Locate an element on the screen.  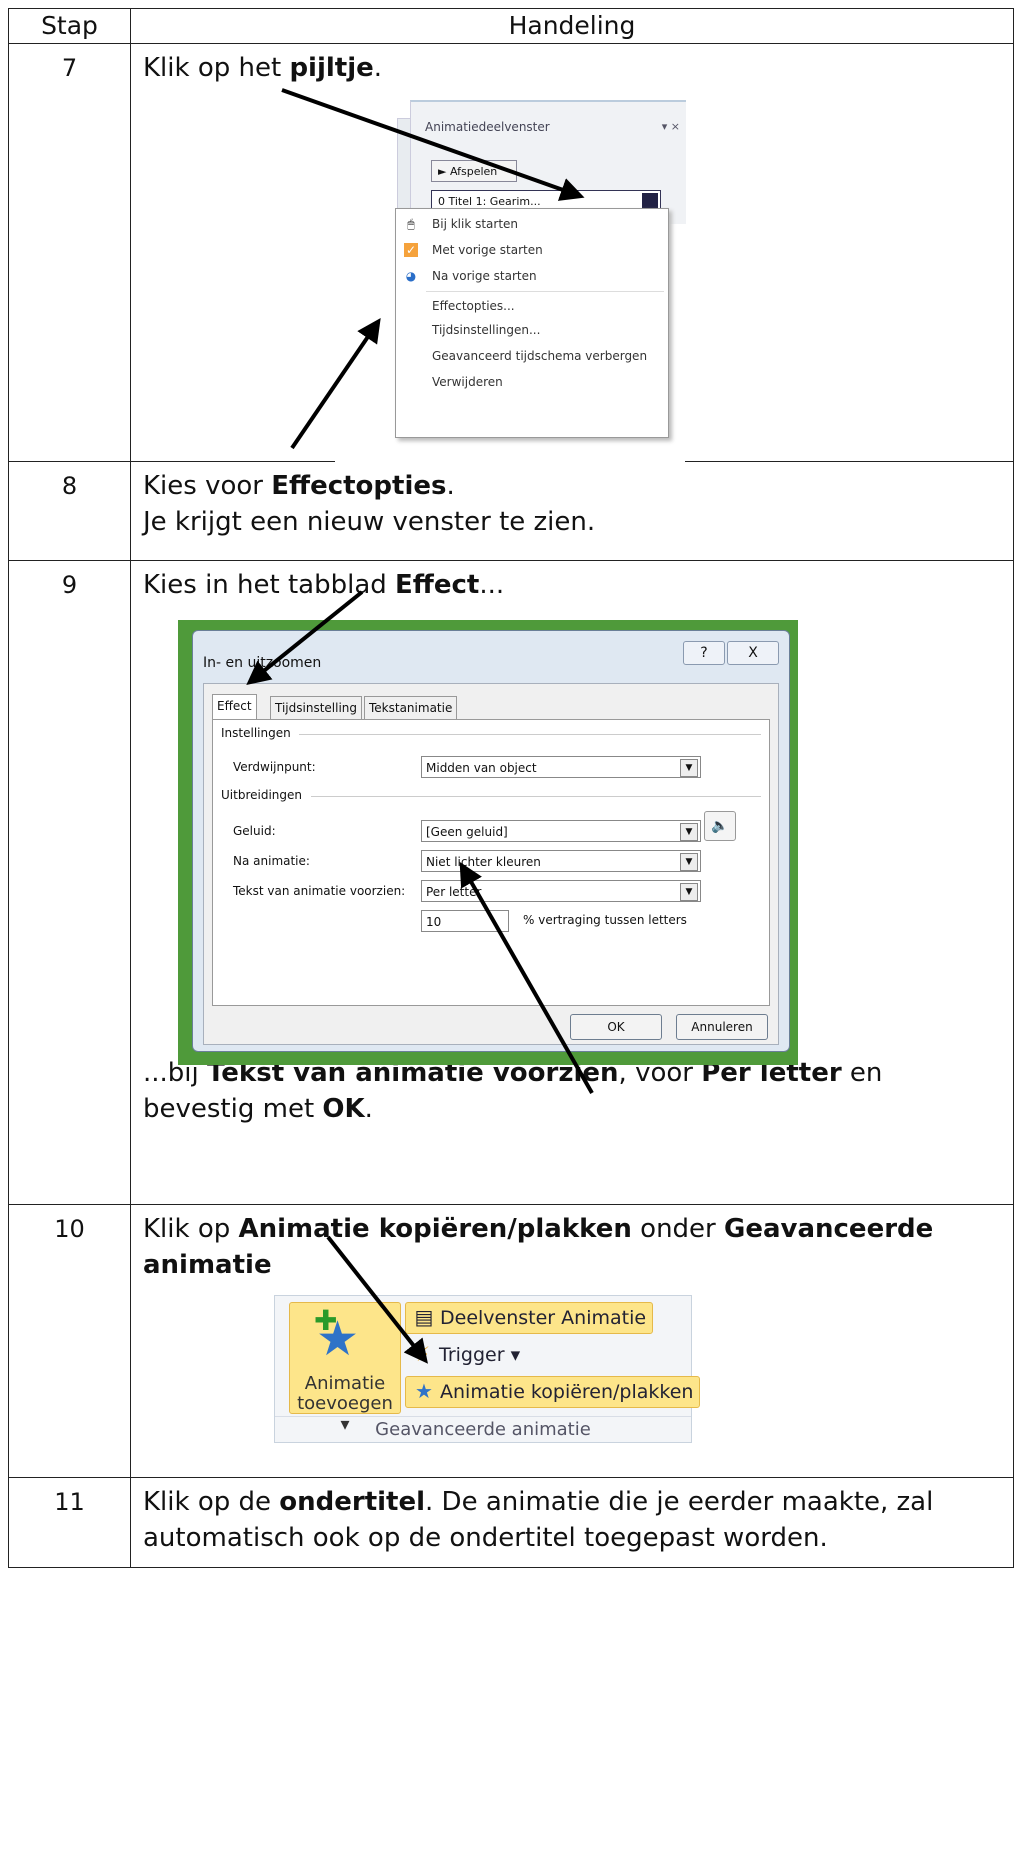
header-stap: Stap is located at coordinates (69, 26).